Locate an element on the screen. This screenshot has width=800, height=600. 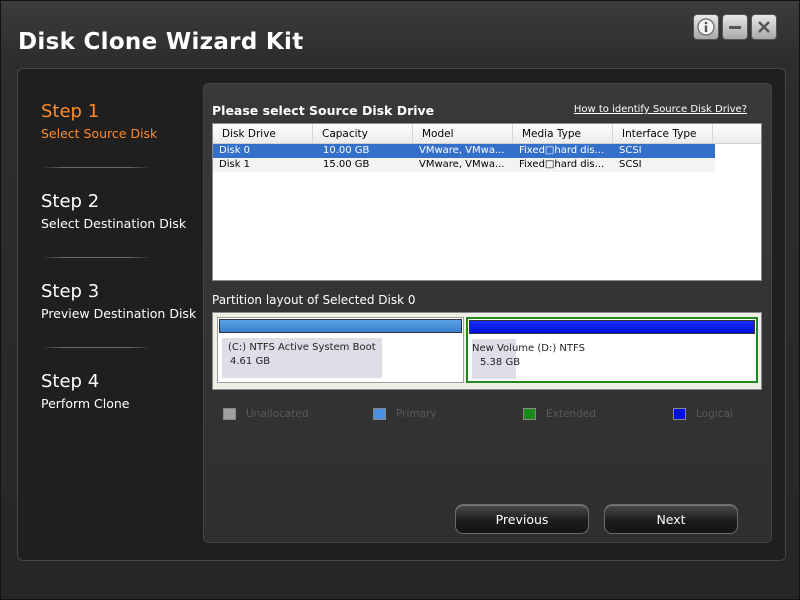
partition-label: (C:) NTFS Active System Boot is located at coordinates (302, 347).